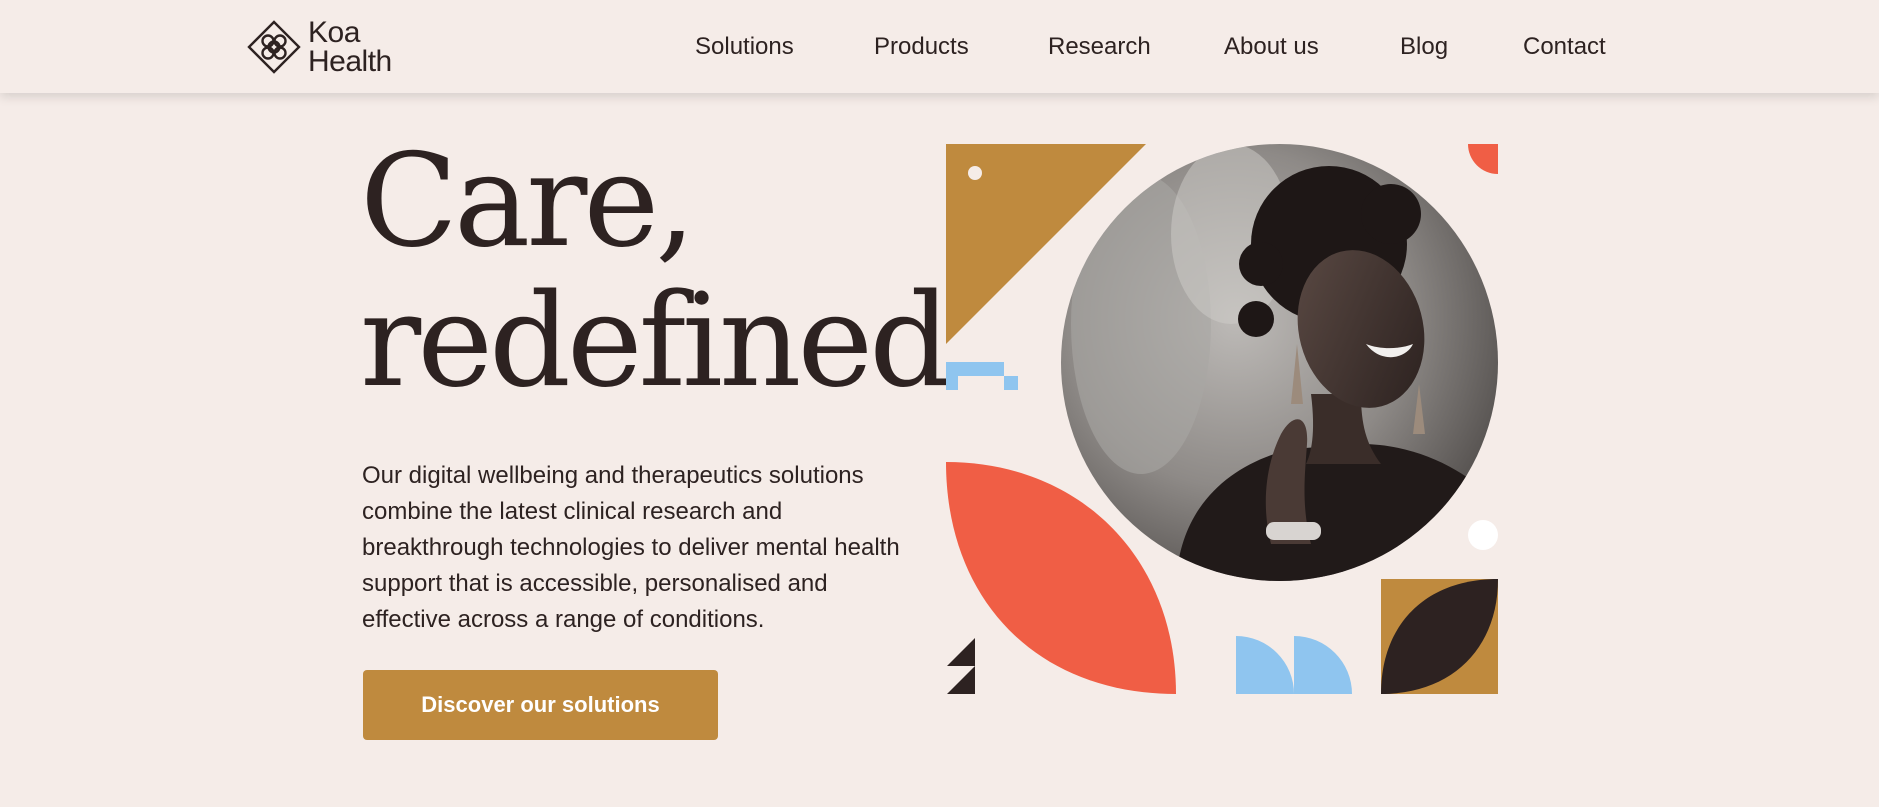  What do you see at coordinates (1099, 47) in the screenshot?
I see `nav-item-research: Research` at bounding box center [1099, 47].